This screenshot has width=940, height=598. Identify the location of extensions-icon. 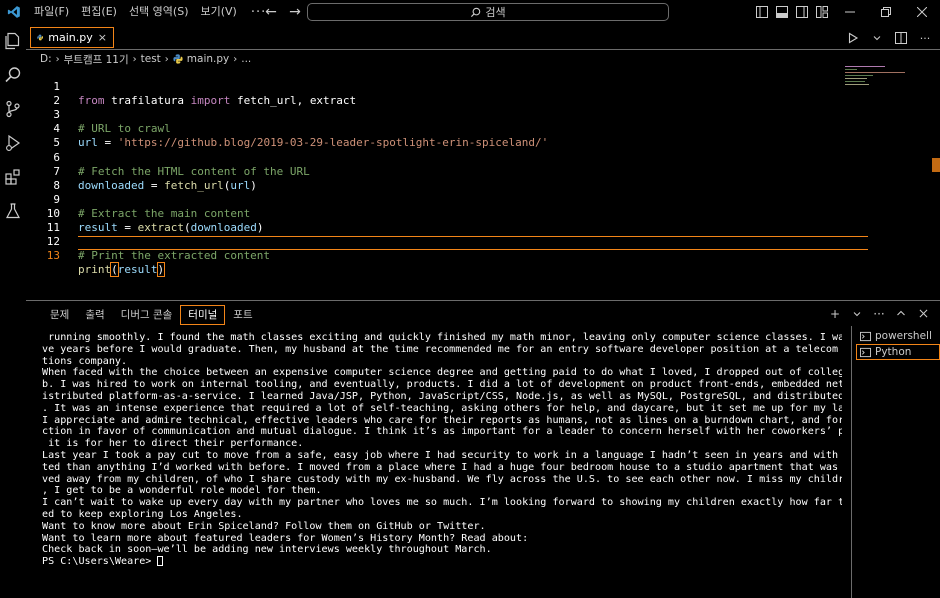
(13, 177).